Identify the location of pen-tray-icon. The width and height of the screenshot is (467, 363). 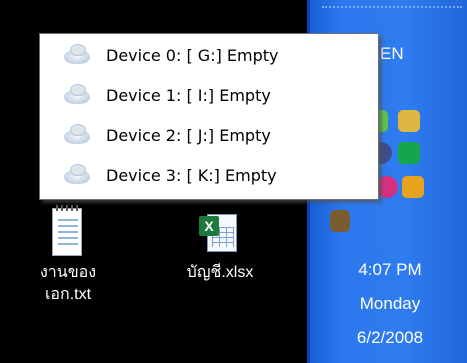
(413, 187).